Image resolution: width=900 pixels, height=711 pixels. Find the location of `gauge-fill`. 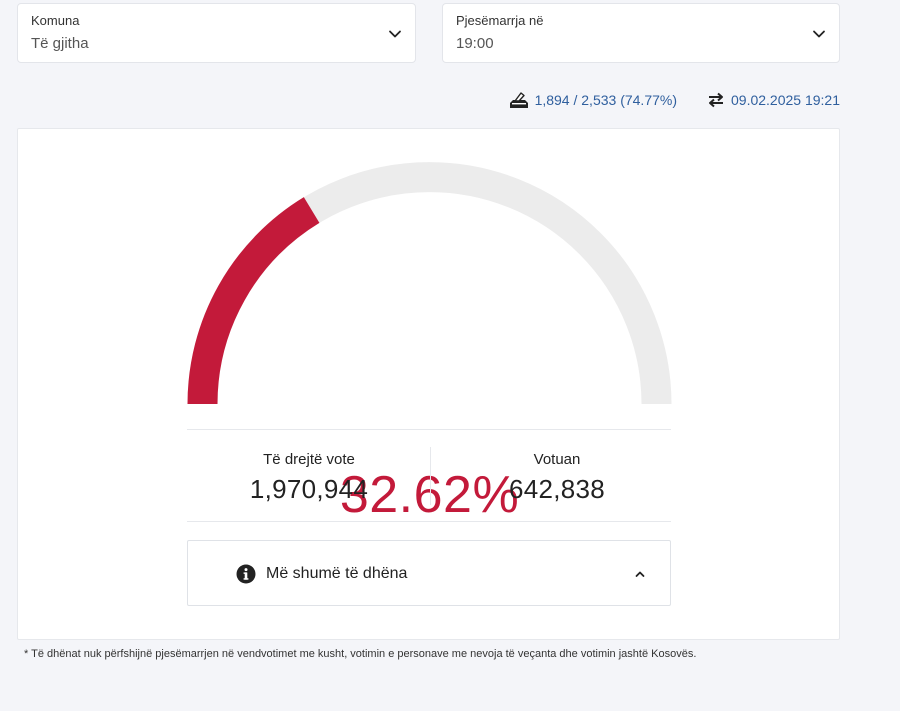

gauge-fill is located at coordinates (253, 301).